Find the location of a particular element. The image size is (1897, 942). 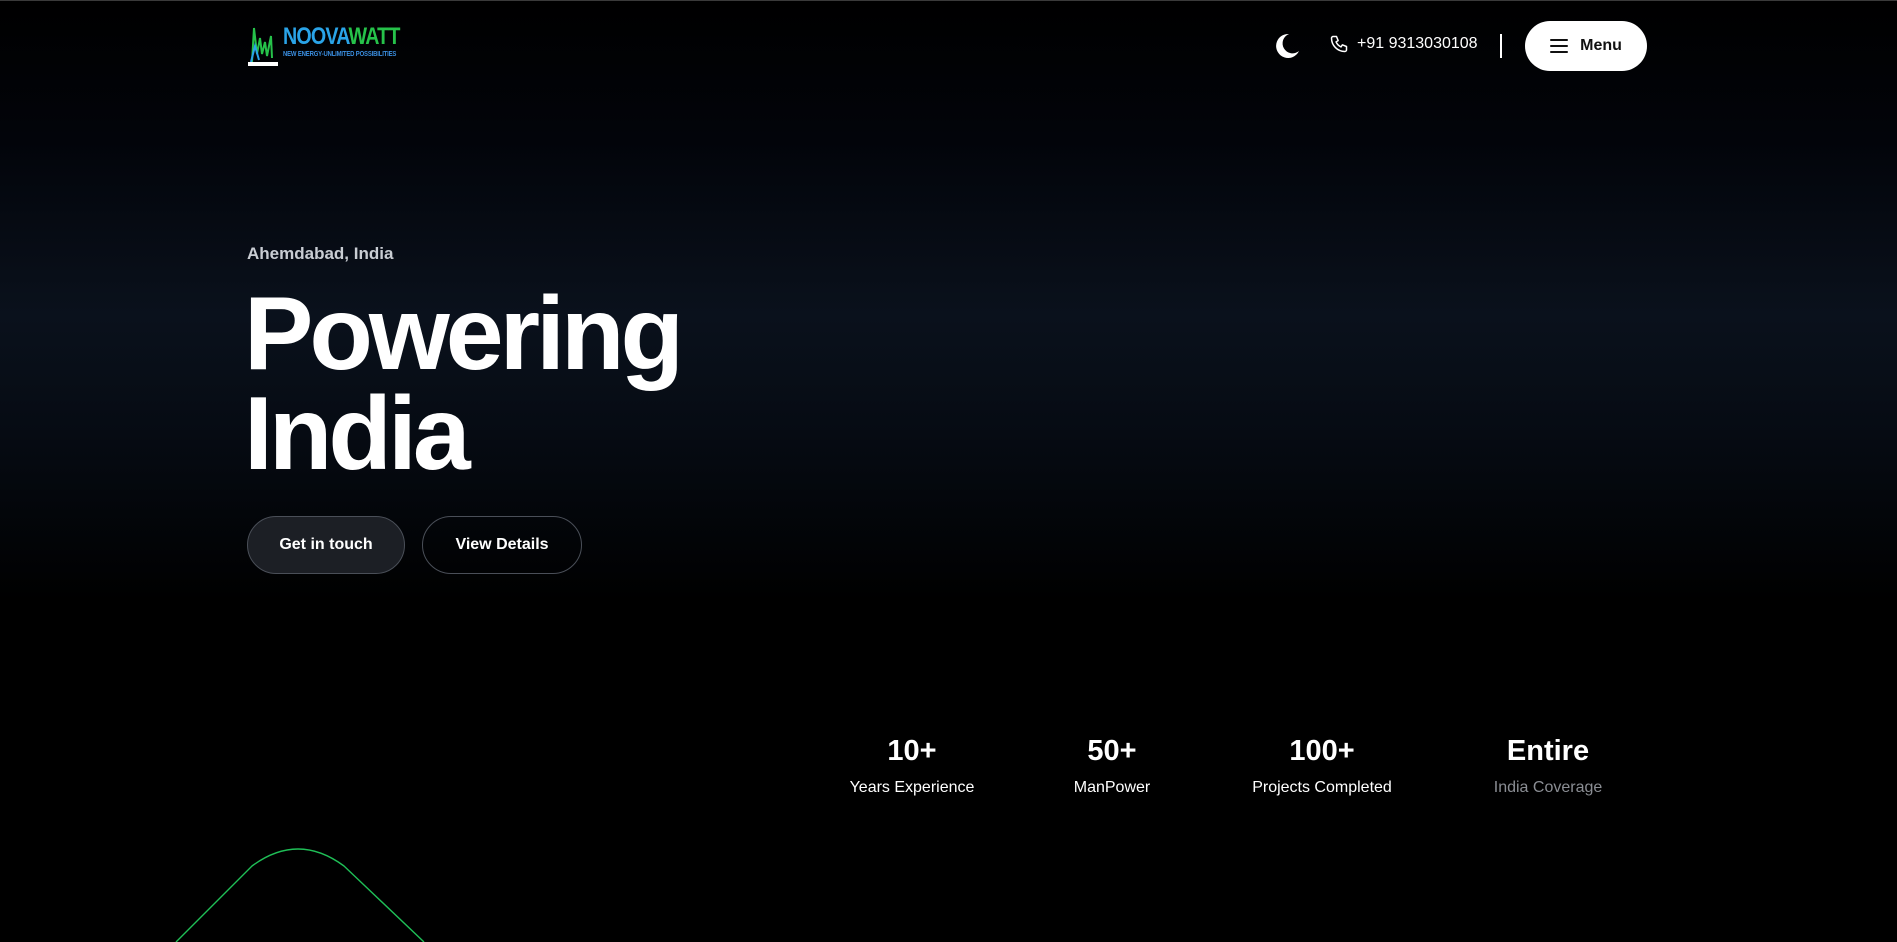

stat-projects-completed: 100+ Projects Completed is located at coordinates (1322, 766).